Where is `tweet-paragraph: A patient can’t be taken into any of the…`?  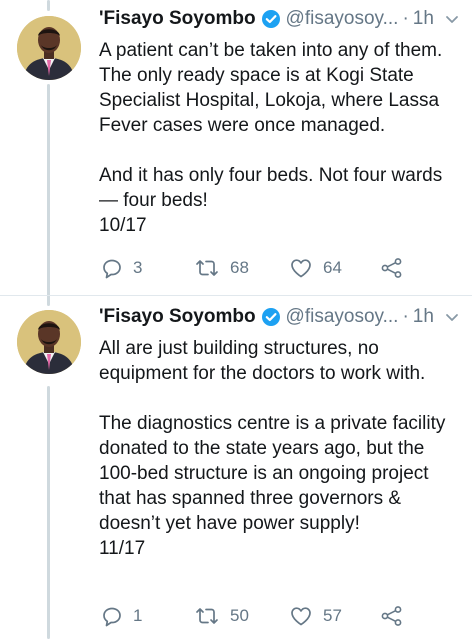
tweet-paragraph: A patient can’t be taken into any of the… is located at coordinates (271, 88).